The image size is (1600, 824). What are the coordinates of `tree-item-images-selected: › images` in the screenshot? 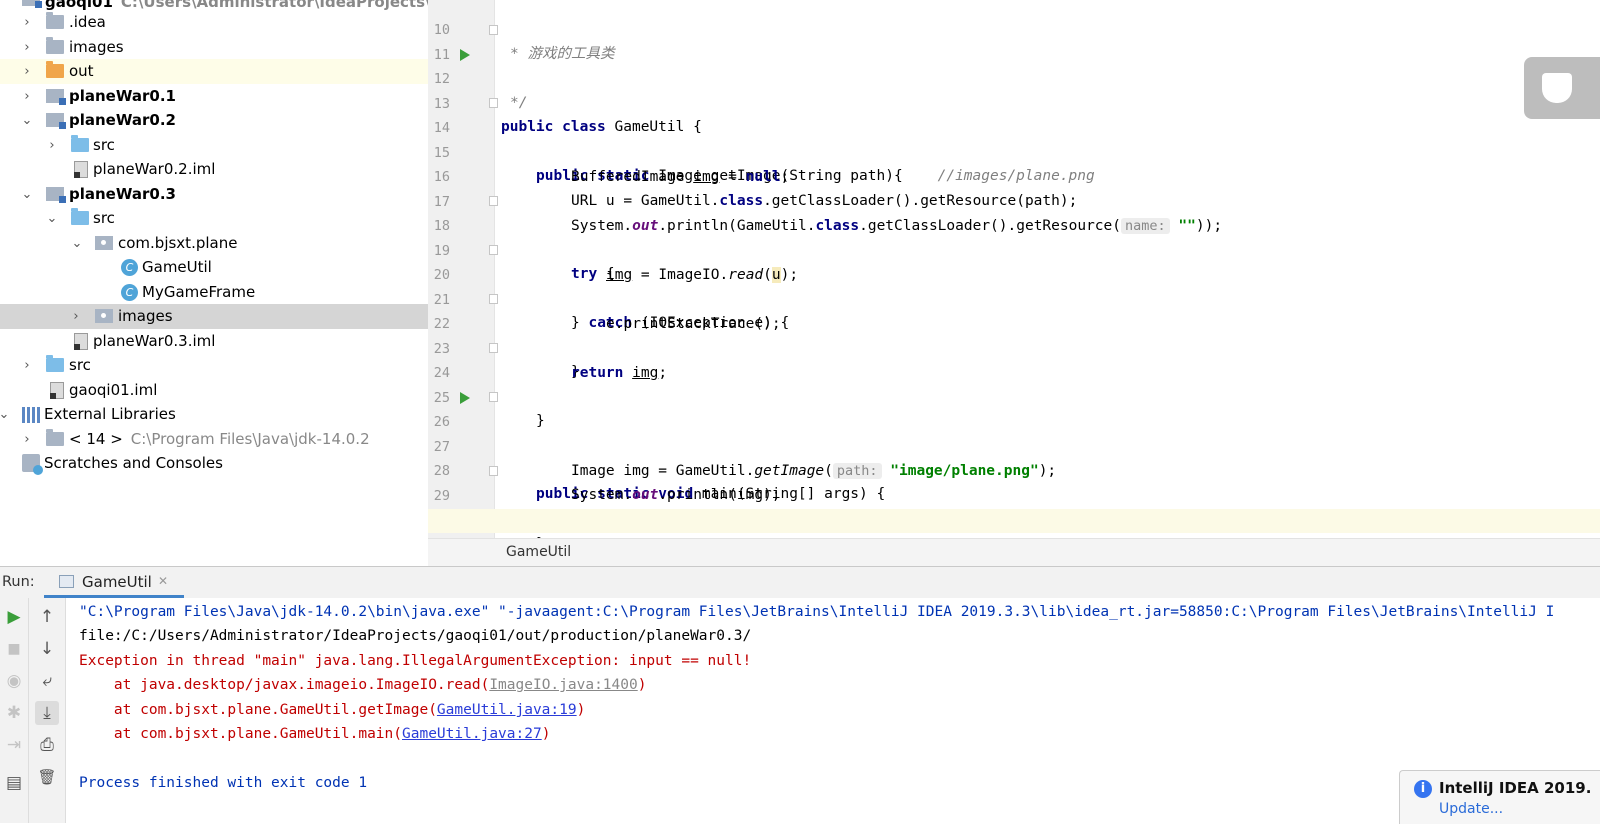 It's located at (217, 316).